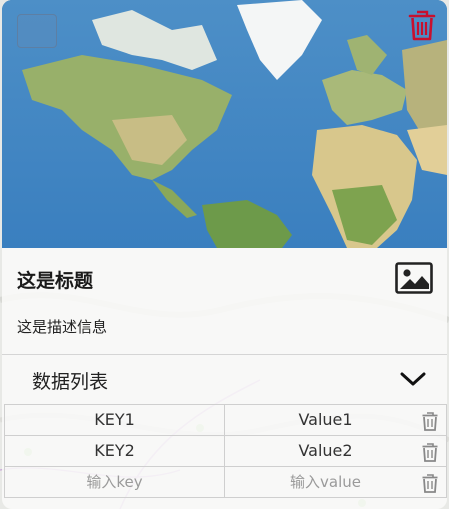 The height and width of the screenshot is (509, 449). I want to click on key-cell: KEY1, so click(114, 420).